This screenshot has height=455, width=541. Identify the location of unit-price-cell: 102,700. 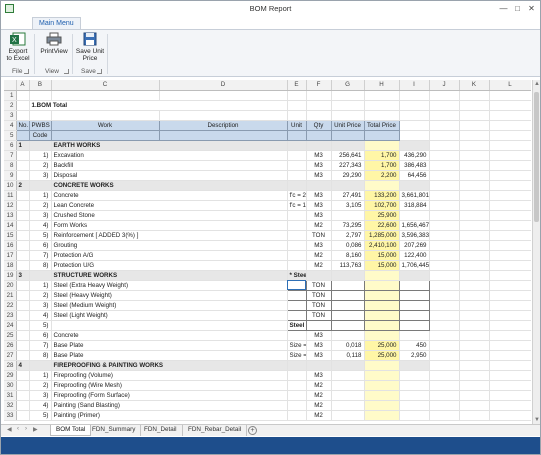
(382, 205).